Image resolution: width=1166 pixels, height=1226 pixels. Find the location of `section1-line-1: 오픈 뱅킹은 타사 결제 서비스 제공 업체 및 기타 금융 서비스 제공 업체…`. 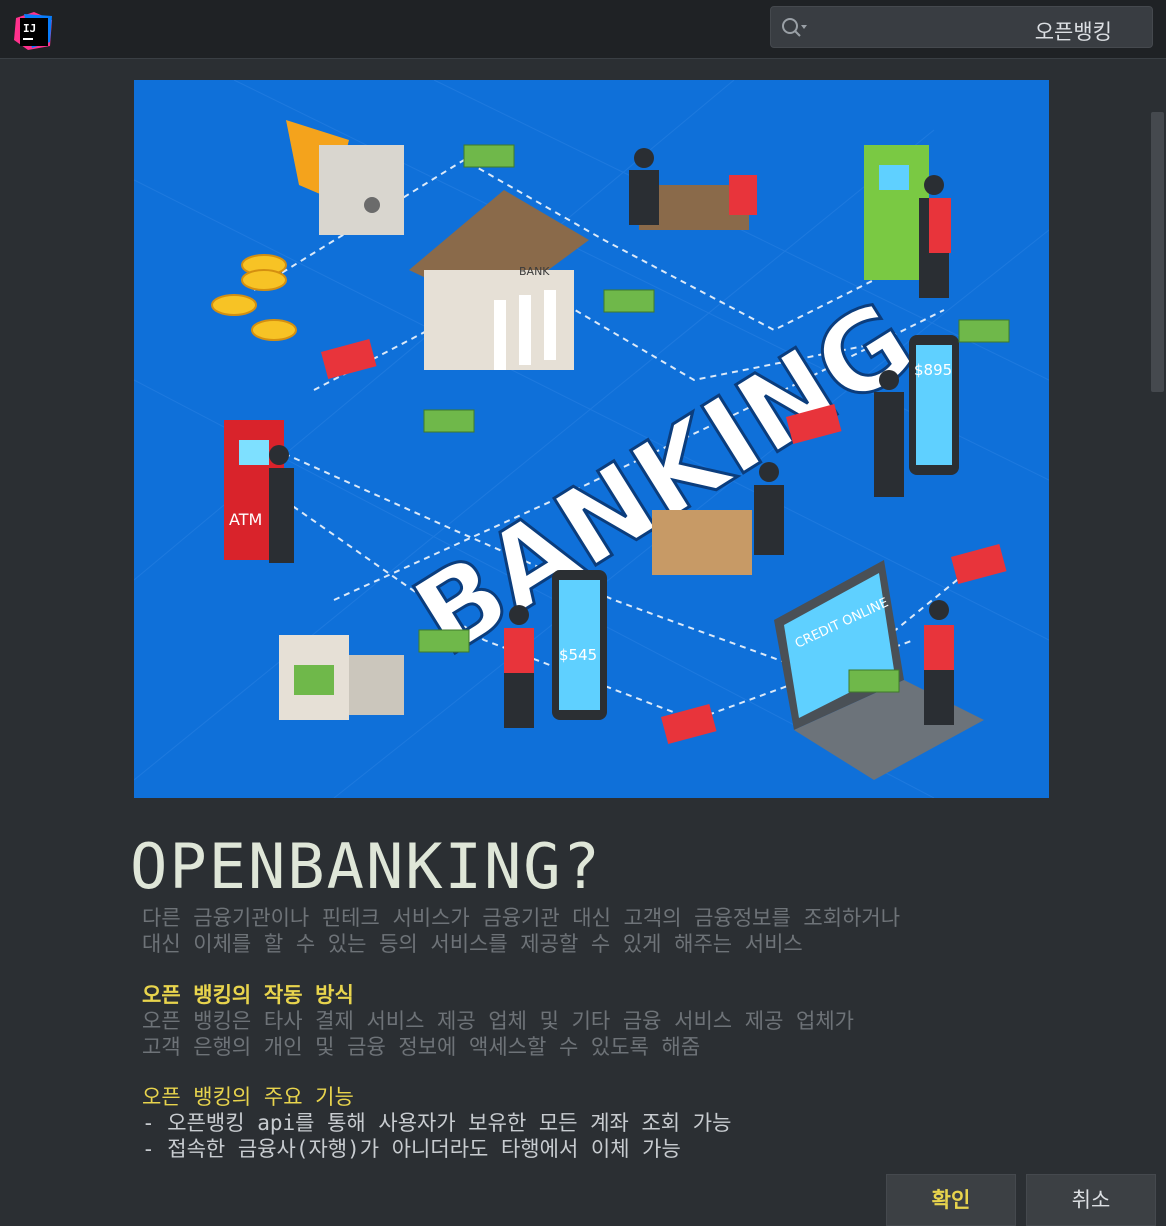

section1-line-1: 오픈 뱅킹은 타사 결제 서비스 제공 업체 및 기타 금융 서비스 제공 업체… is located at coordinates (498, 1021).